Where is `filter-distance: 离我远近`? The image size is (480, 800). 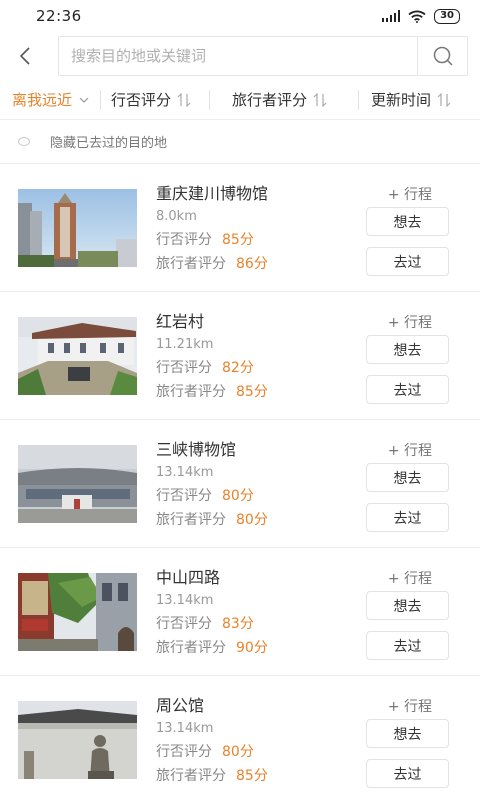 filter-distance: 离我远近 is located at coordinates (56, 99).